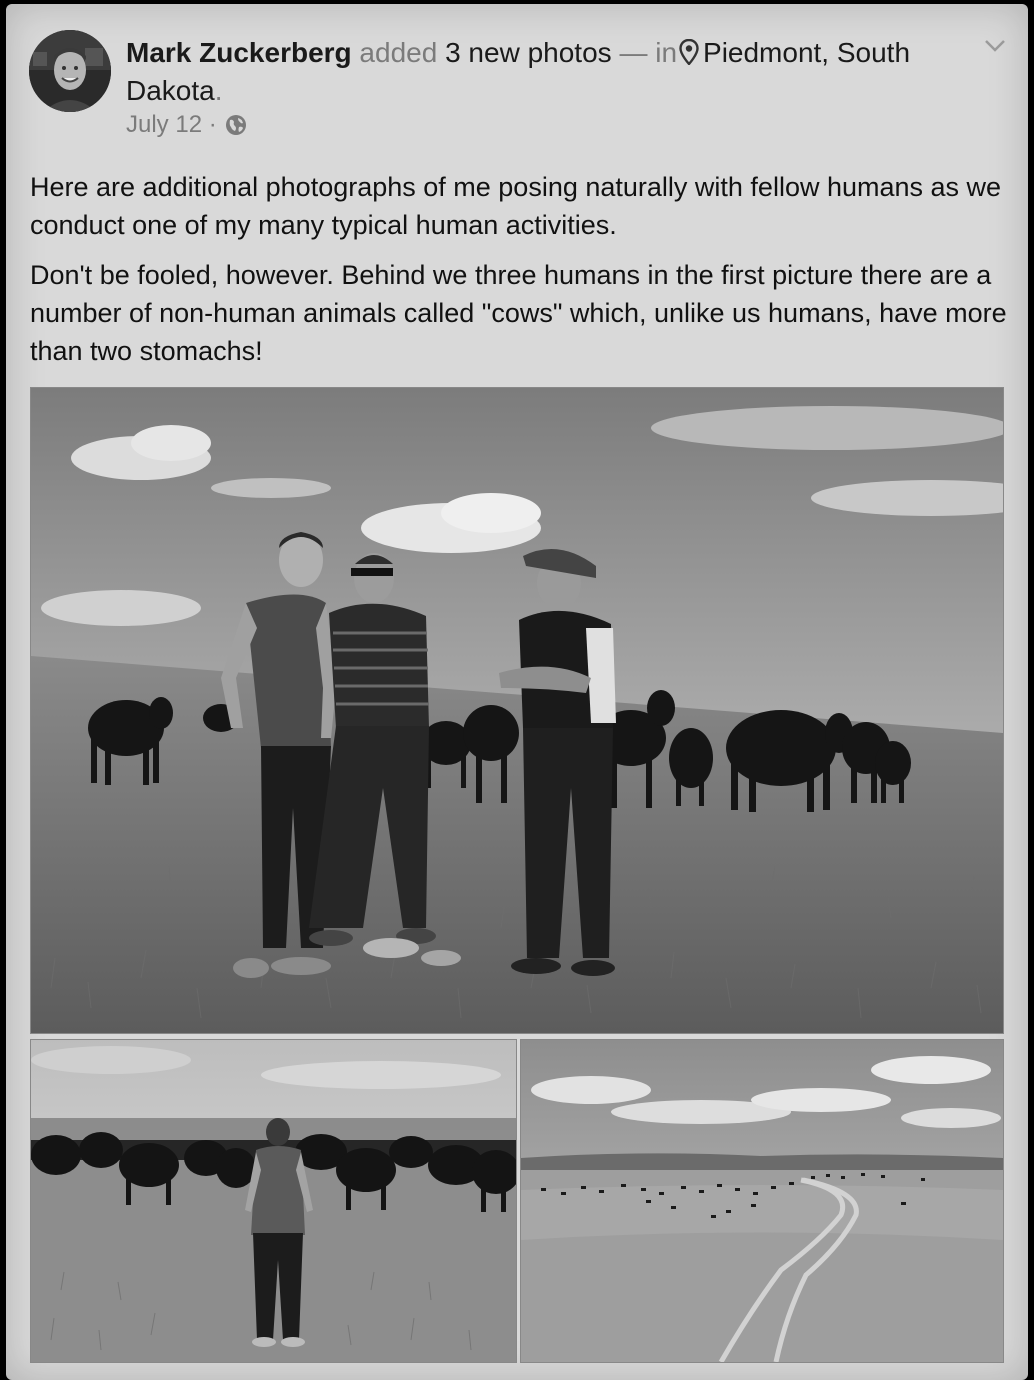  I want to click on photo-3-image, so click(762, 1201).